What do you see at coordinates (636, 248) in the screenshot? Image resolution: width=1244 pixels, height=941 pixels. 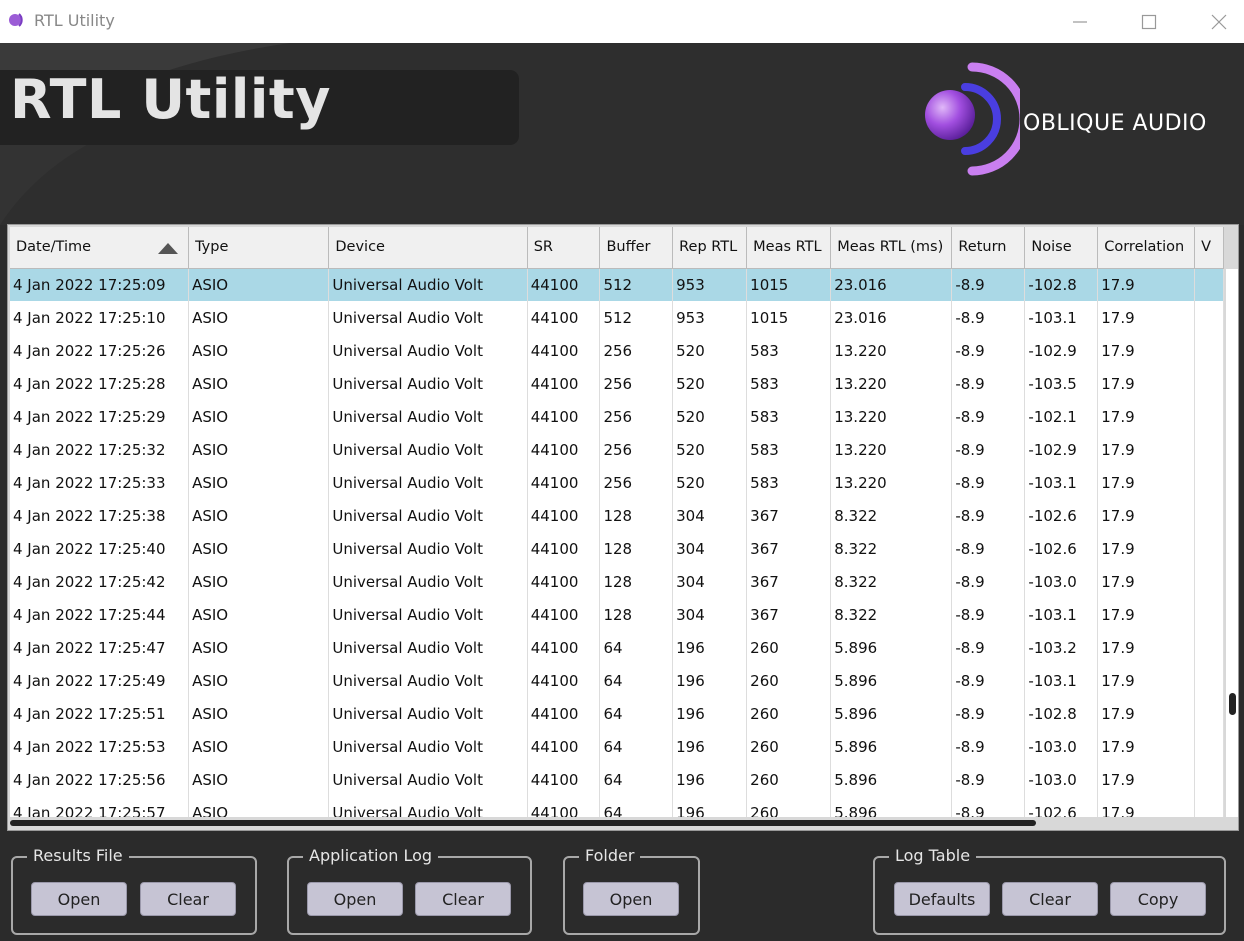 I see `column-header-buffer: Buffer` at bounding box center [636, 248].